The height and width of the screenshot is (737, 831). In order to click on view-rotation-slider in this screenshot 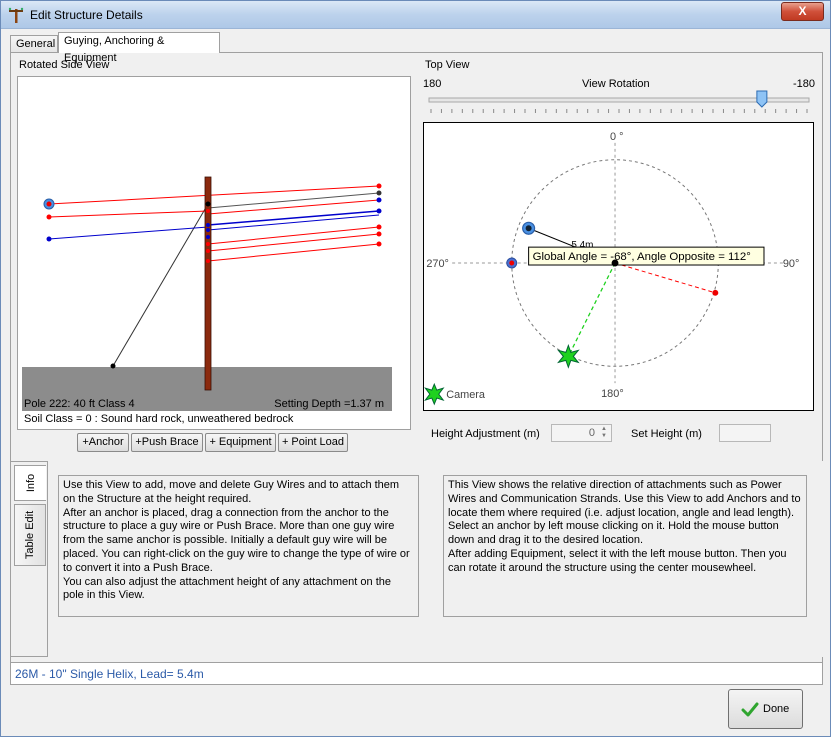, I will do `click(618, 104)`.